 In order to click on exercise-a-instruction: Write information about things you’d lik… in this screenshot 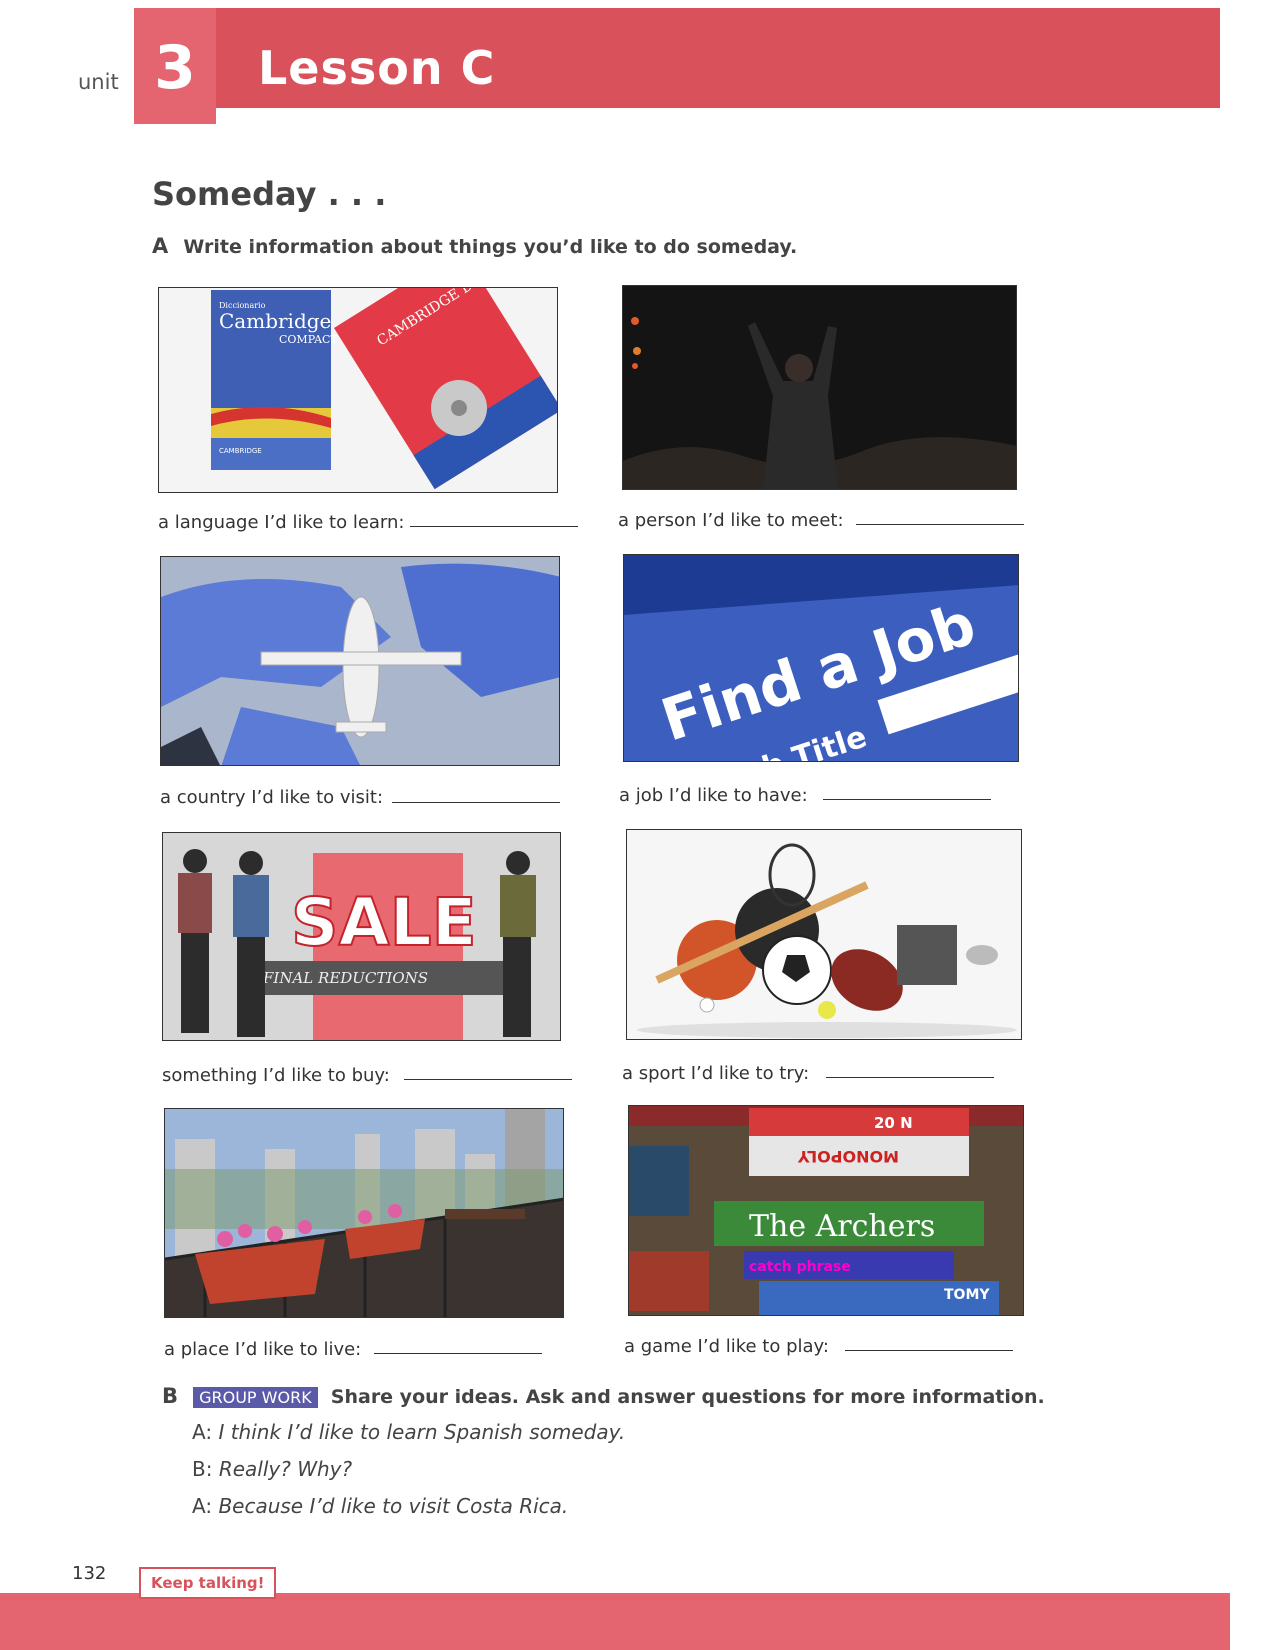, I will do `click(490, 247)`.